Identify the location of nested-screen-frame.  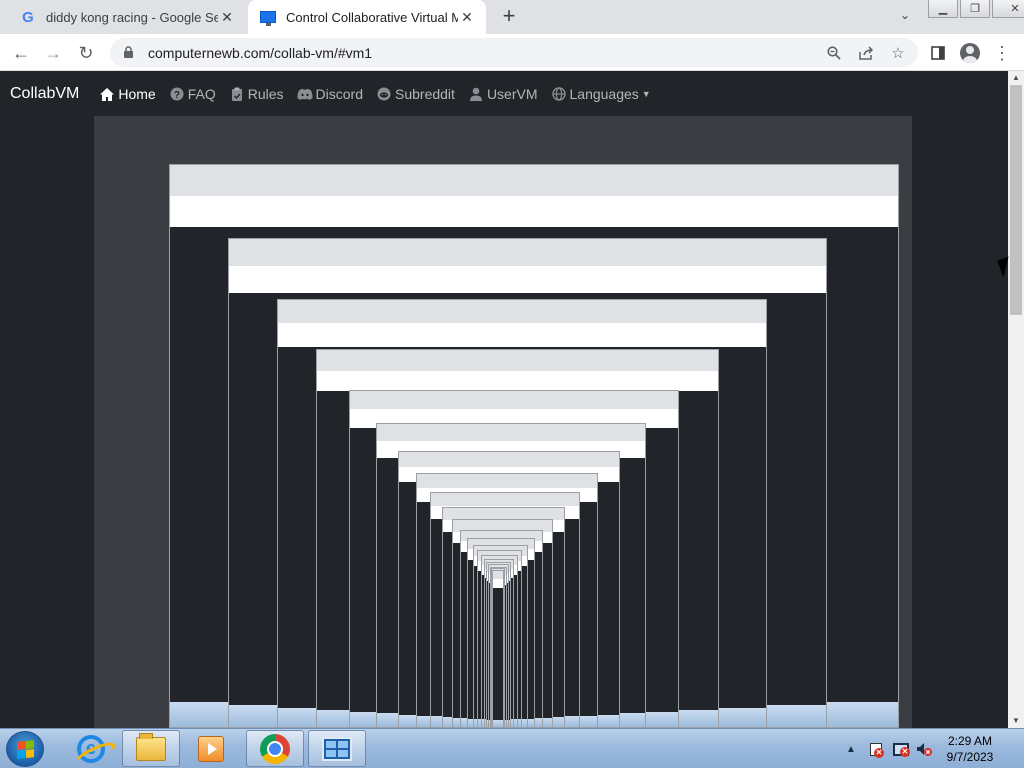
(498, 648).